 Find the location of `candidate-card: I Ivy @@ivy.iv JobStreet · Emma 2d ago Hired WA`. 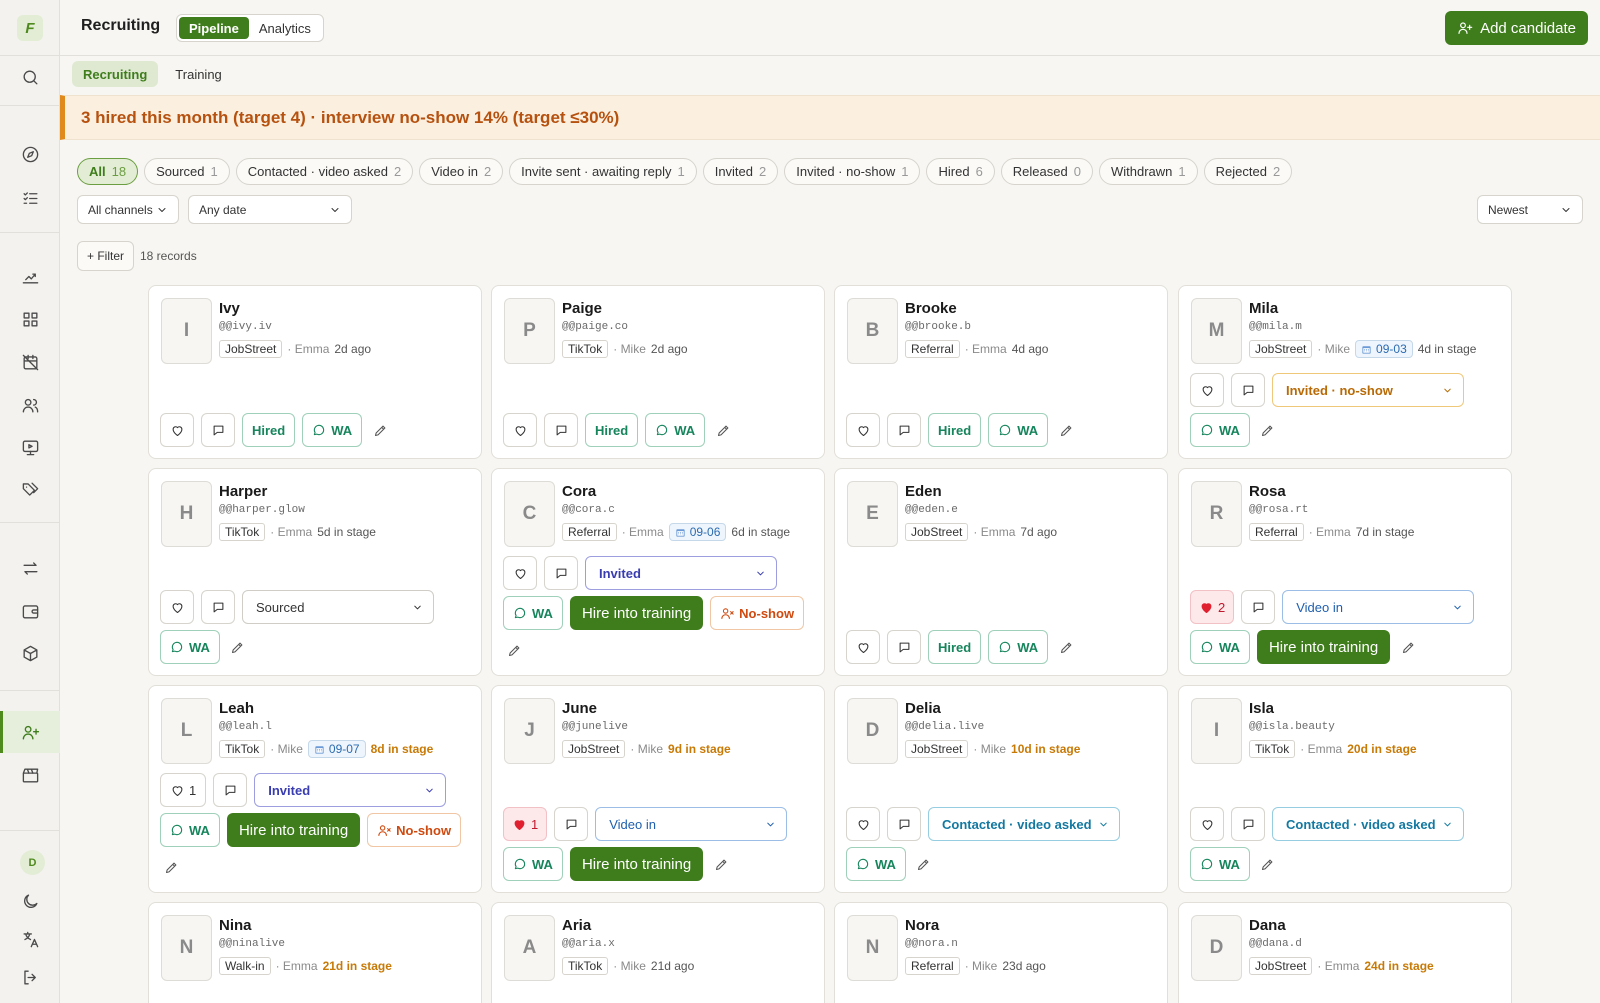

candidate-card: I Ivy @@ivy.iv JobStreet · Emma 2d ago Hired WA is located at coordinates (315, 372).